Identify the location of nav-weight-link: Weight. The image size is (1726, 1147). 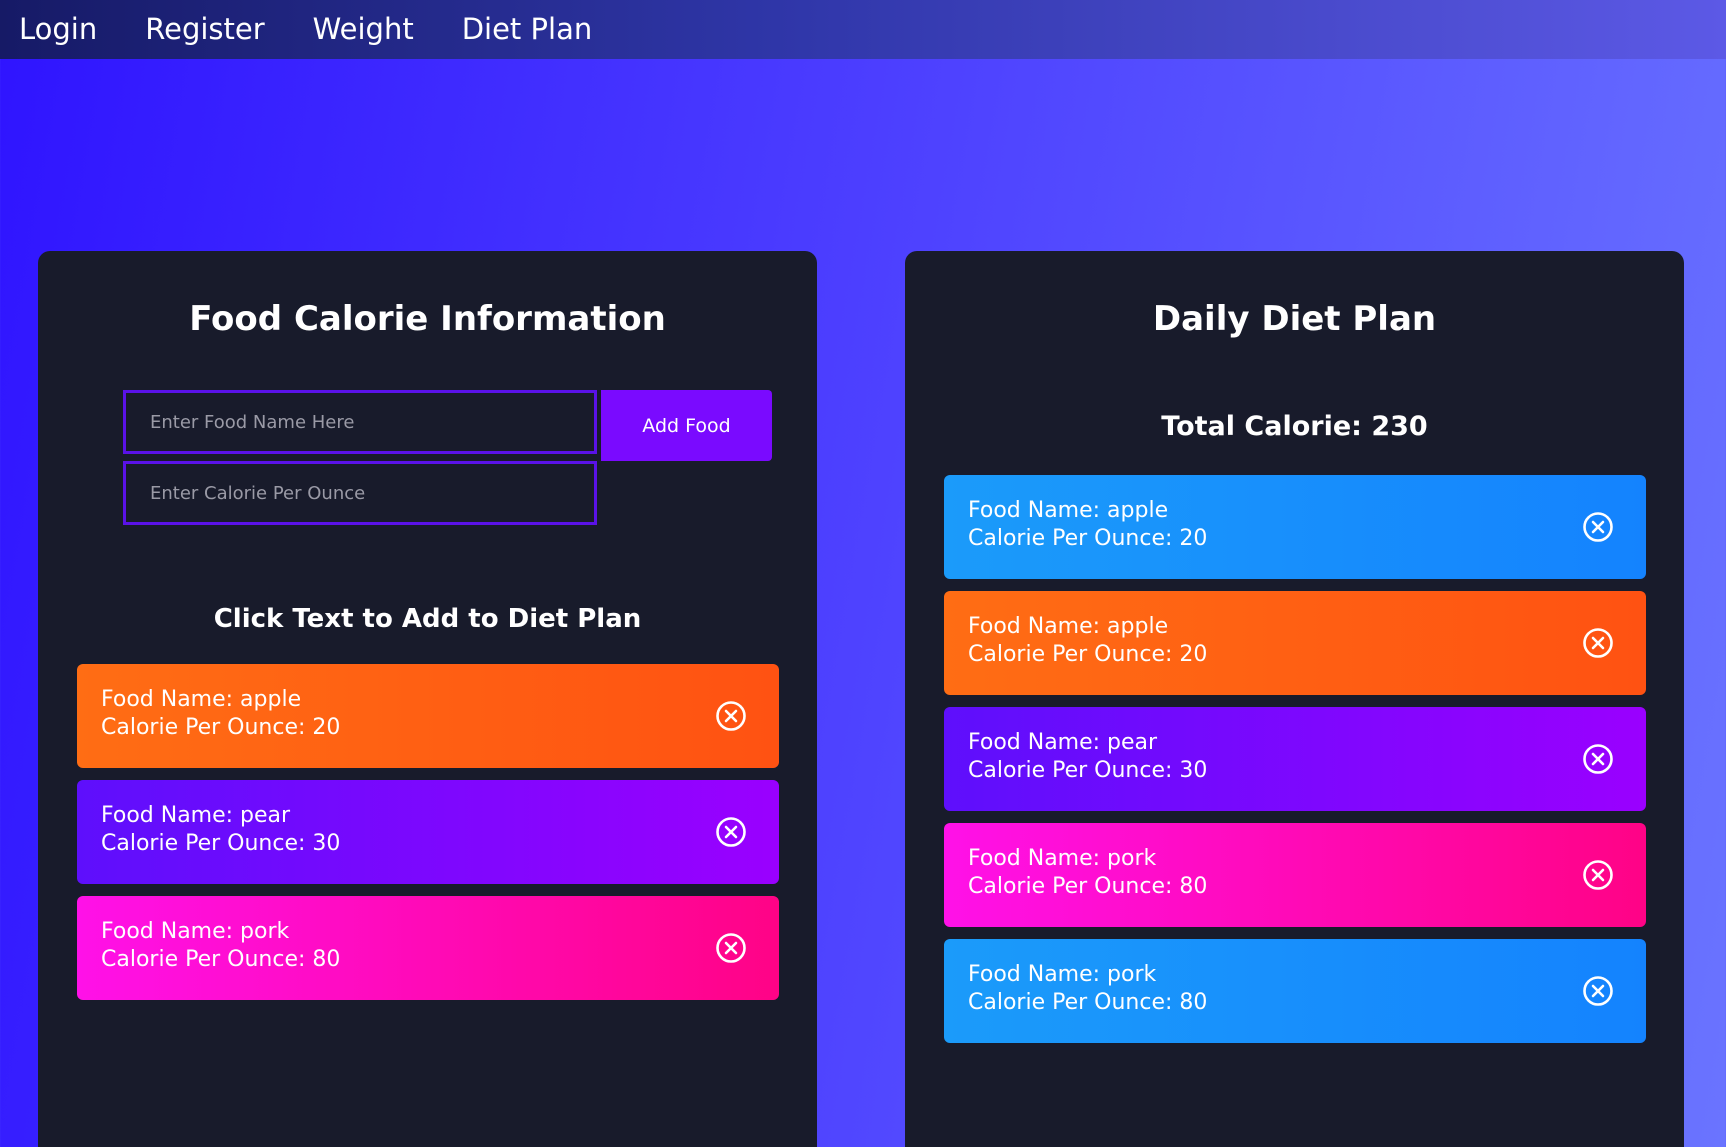
(363, 29).